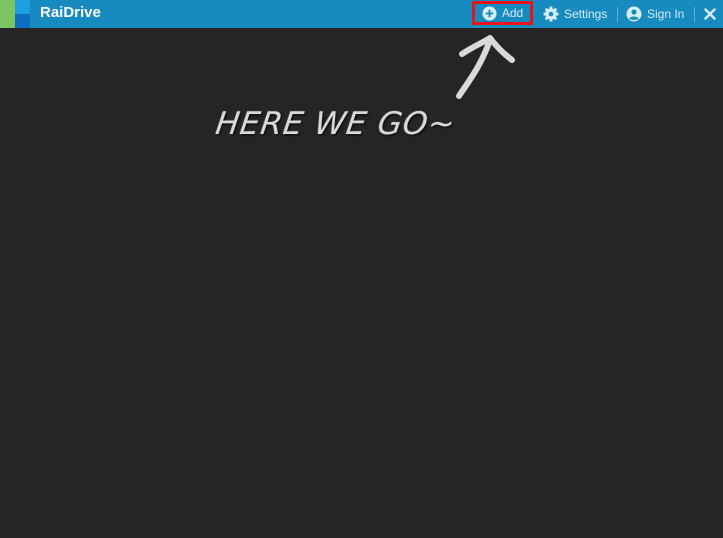  I want to click on settings-button: Settings, so click(575, 14).